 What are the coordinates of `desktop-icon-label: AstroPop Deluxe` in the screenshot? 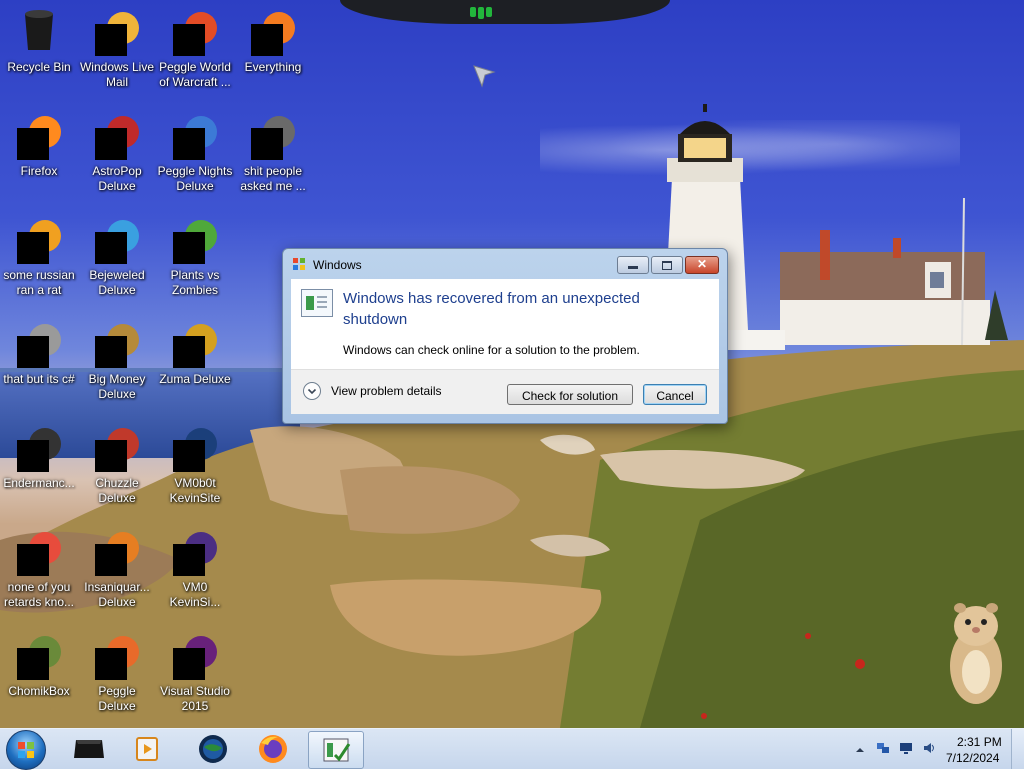 It's located at (117, 178).